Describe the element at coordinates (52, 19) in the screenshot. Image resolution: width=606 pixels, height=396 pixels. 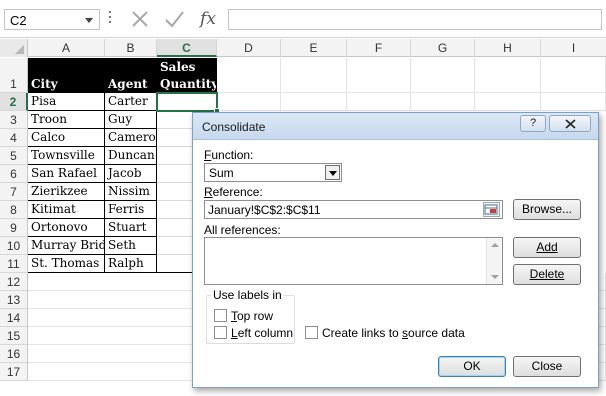
I see `name-box: C2` at that location.